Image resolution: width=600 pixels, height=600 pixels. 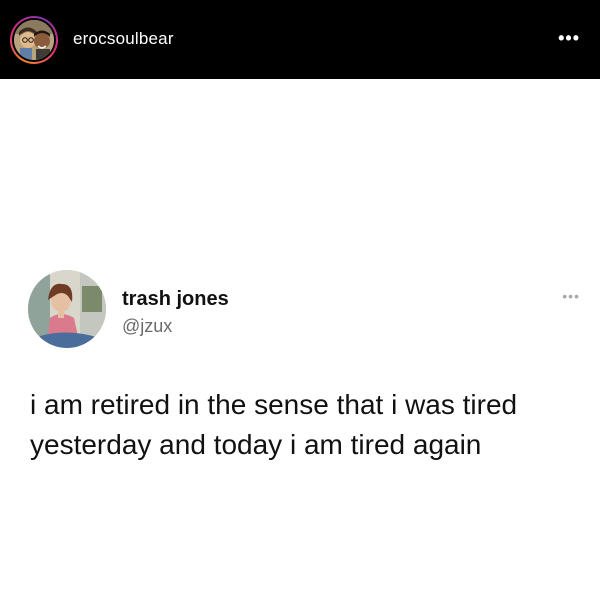 What do you see at coordinates (175, 299) in the screenshot?
I see `tweet-display-name: trash jones` at bounding box center [175, 299].